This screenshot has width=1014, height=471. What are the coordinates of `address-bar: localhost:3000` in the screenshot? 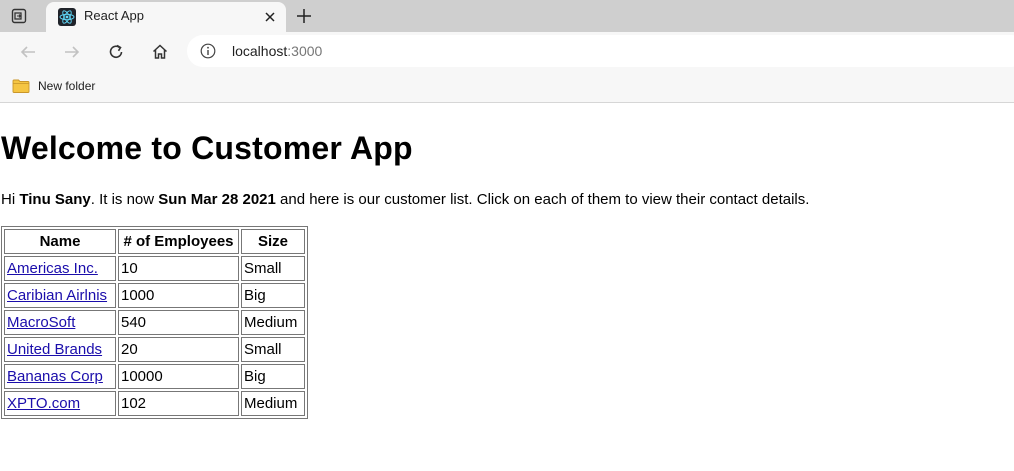 It's located at (600, 51).